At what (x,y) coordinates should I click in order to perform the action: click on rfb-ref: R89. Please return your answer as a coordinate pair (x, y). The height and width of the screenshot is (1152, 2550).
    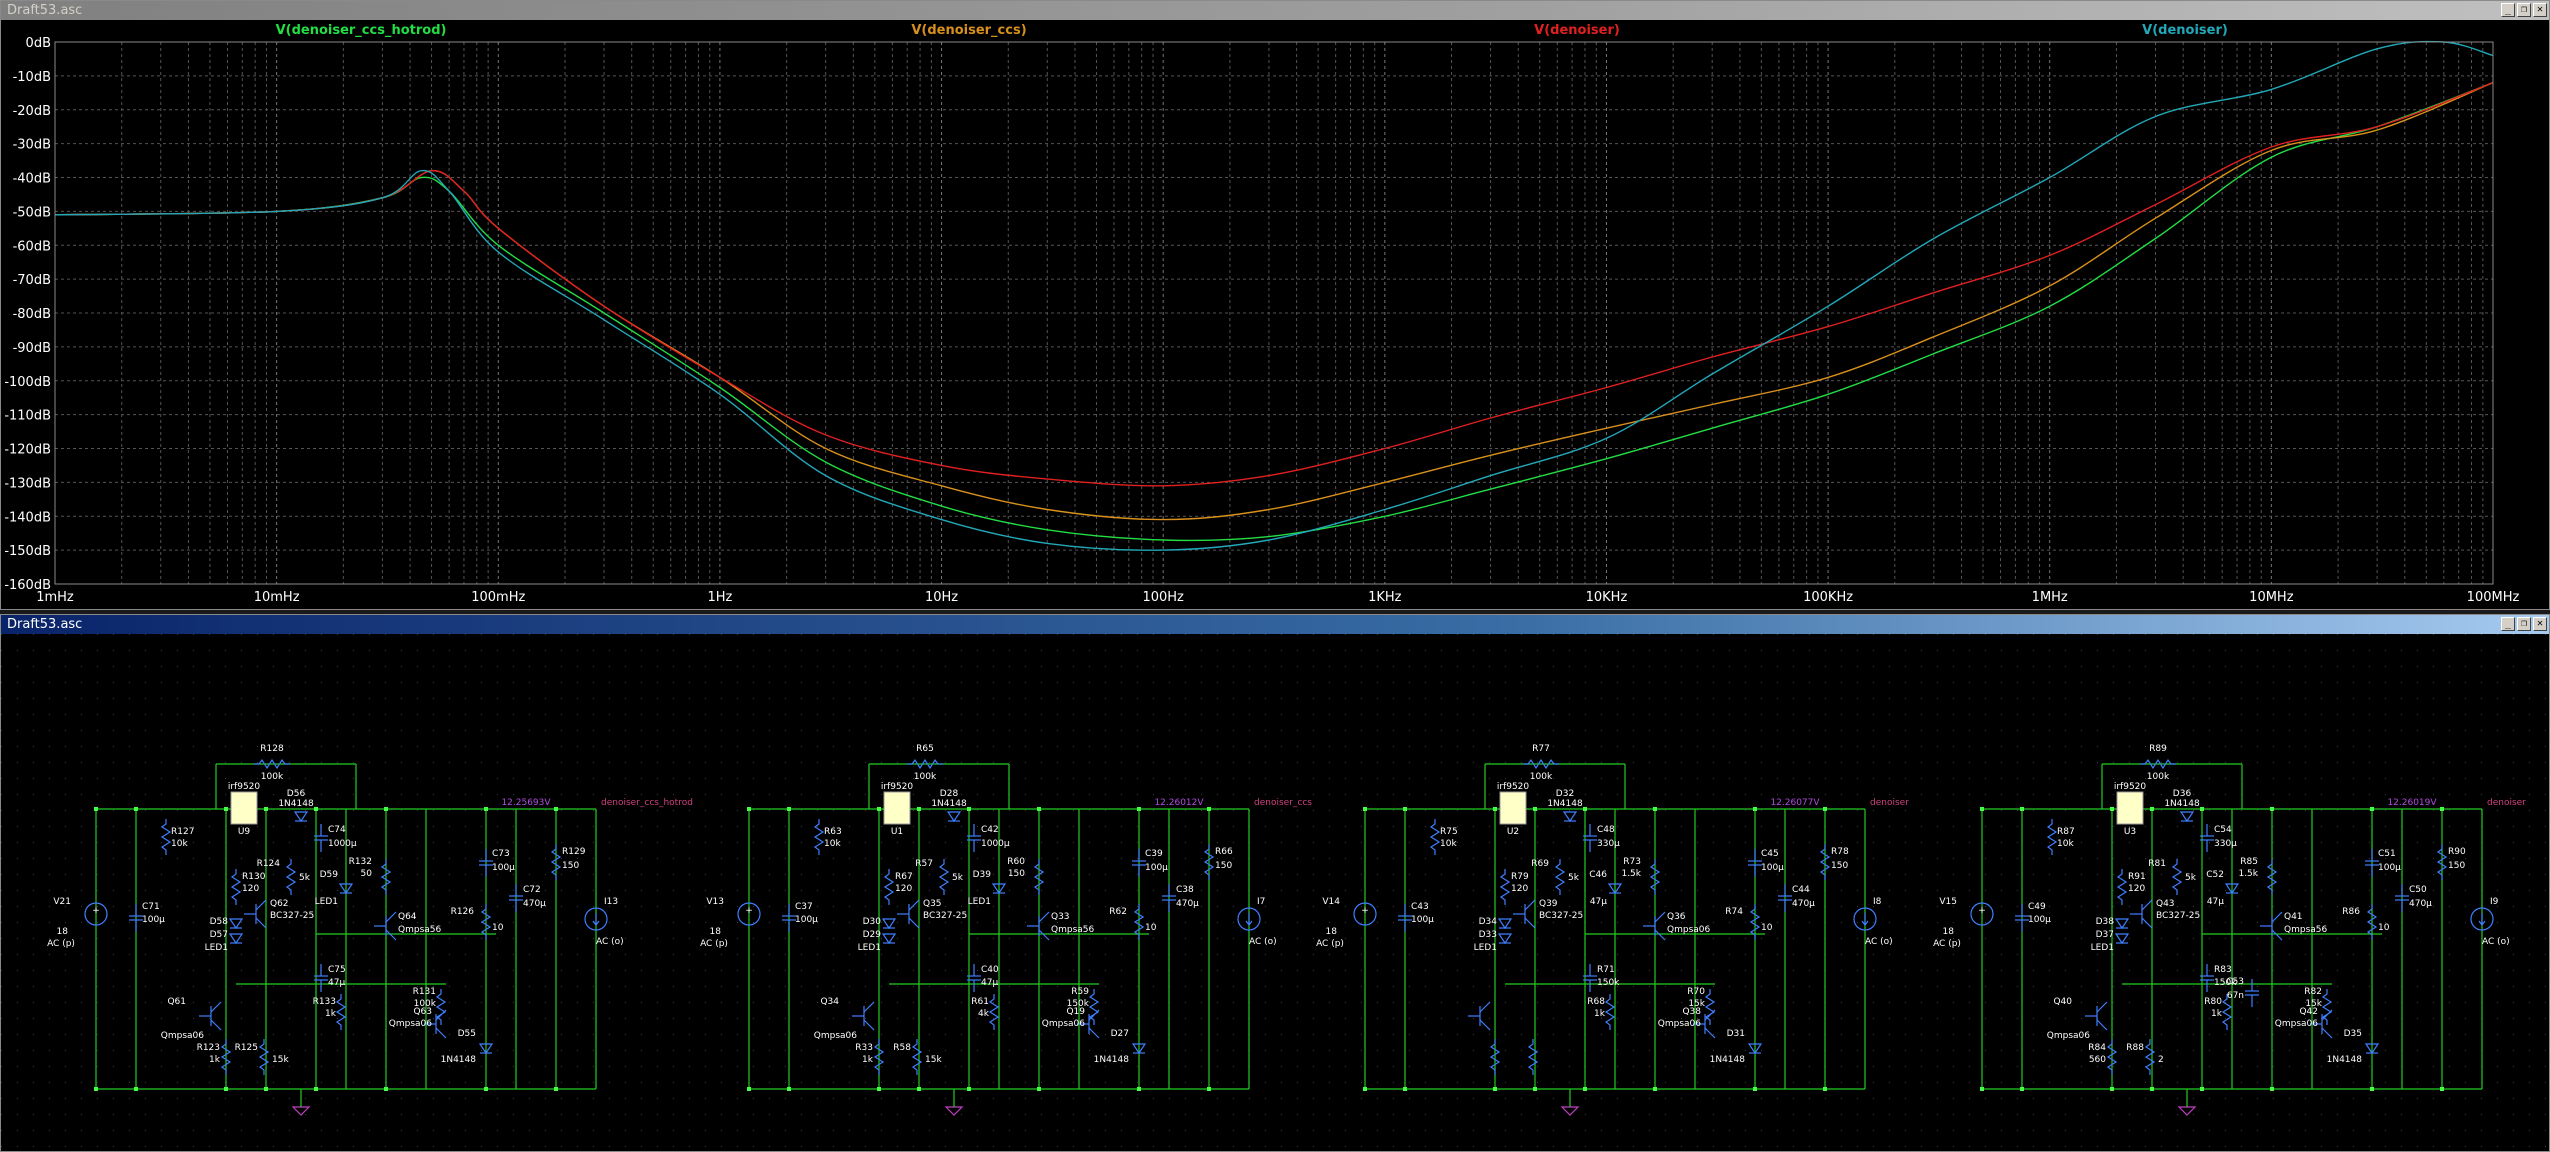
    Looking at the image, I should click on (2158, 749).